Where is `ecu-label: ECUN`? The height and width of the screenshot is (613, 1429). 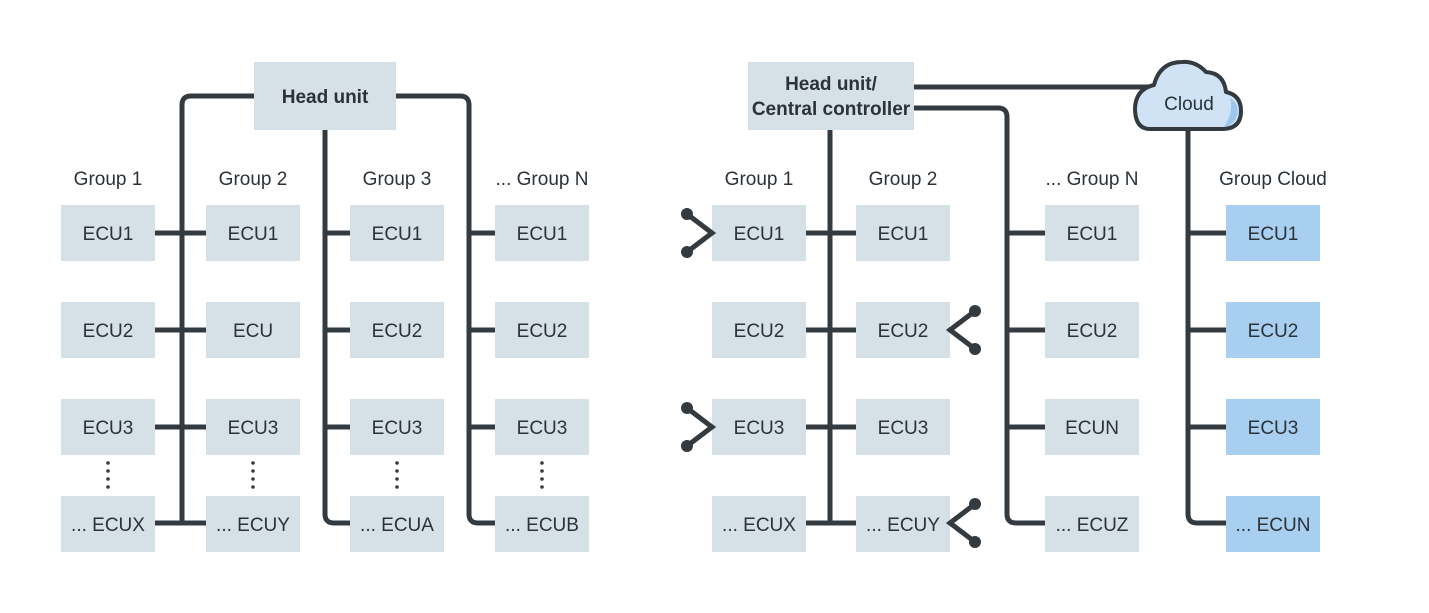 ecu-label: ECUN is located at coordinates (1092, 428).